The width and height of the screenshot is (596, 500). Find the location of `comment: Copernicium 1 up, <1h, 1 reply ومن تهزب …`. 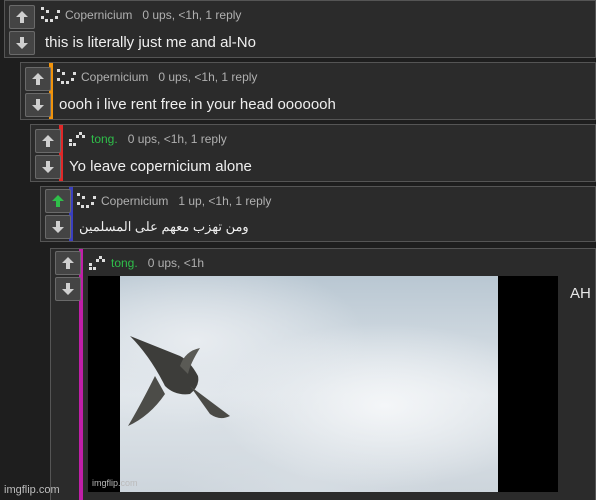

comment: Copernicium 1 up, <1h, 1 reply ومن تهزب … is located at coordinates (318, 214).